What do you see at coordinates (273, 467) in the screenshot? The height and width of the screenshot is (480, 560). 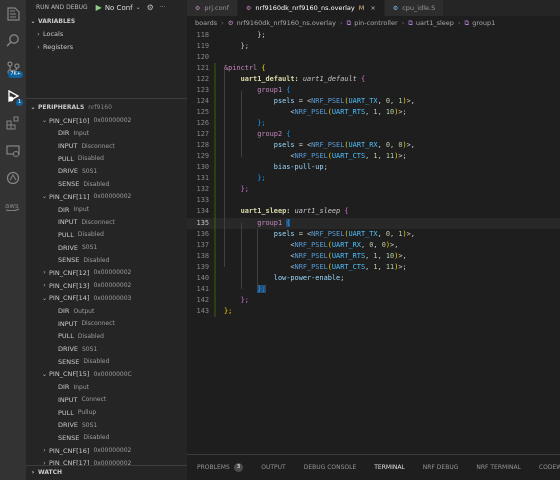 I see `panel-tab-output: OUTPUT` at bounding box center [273, 467].